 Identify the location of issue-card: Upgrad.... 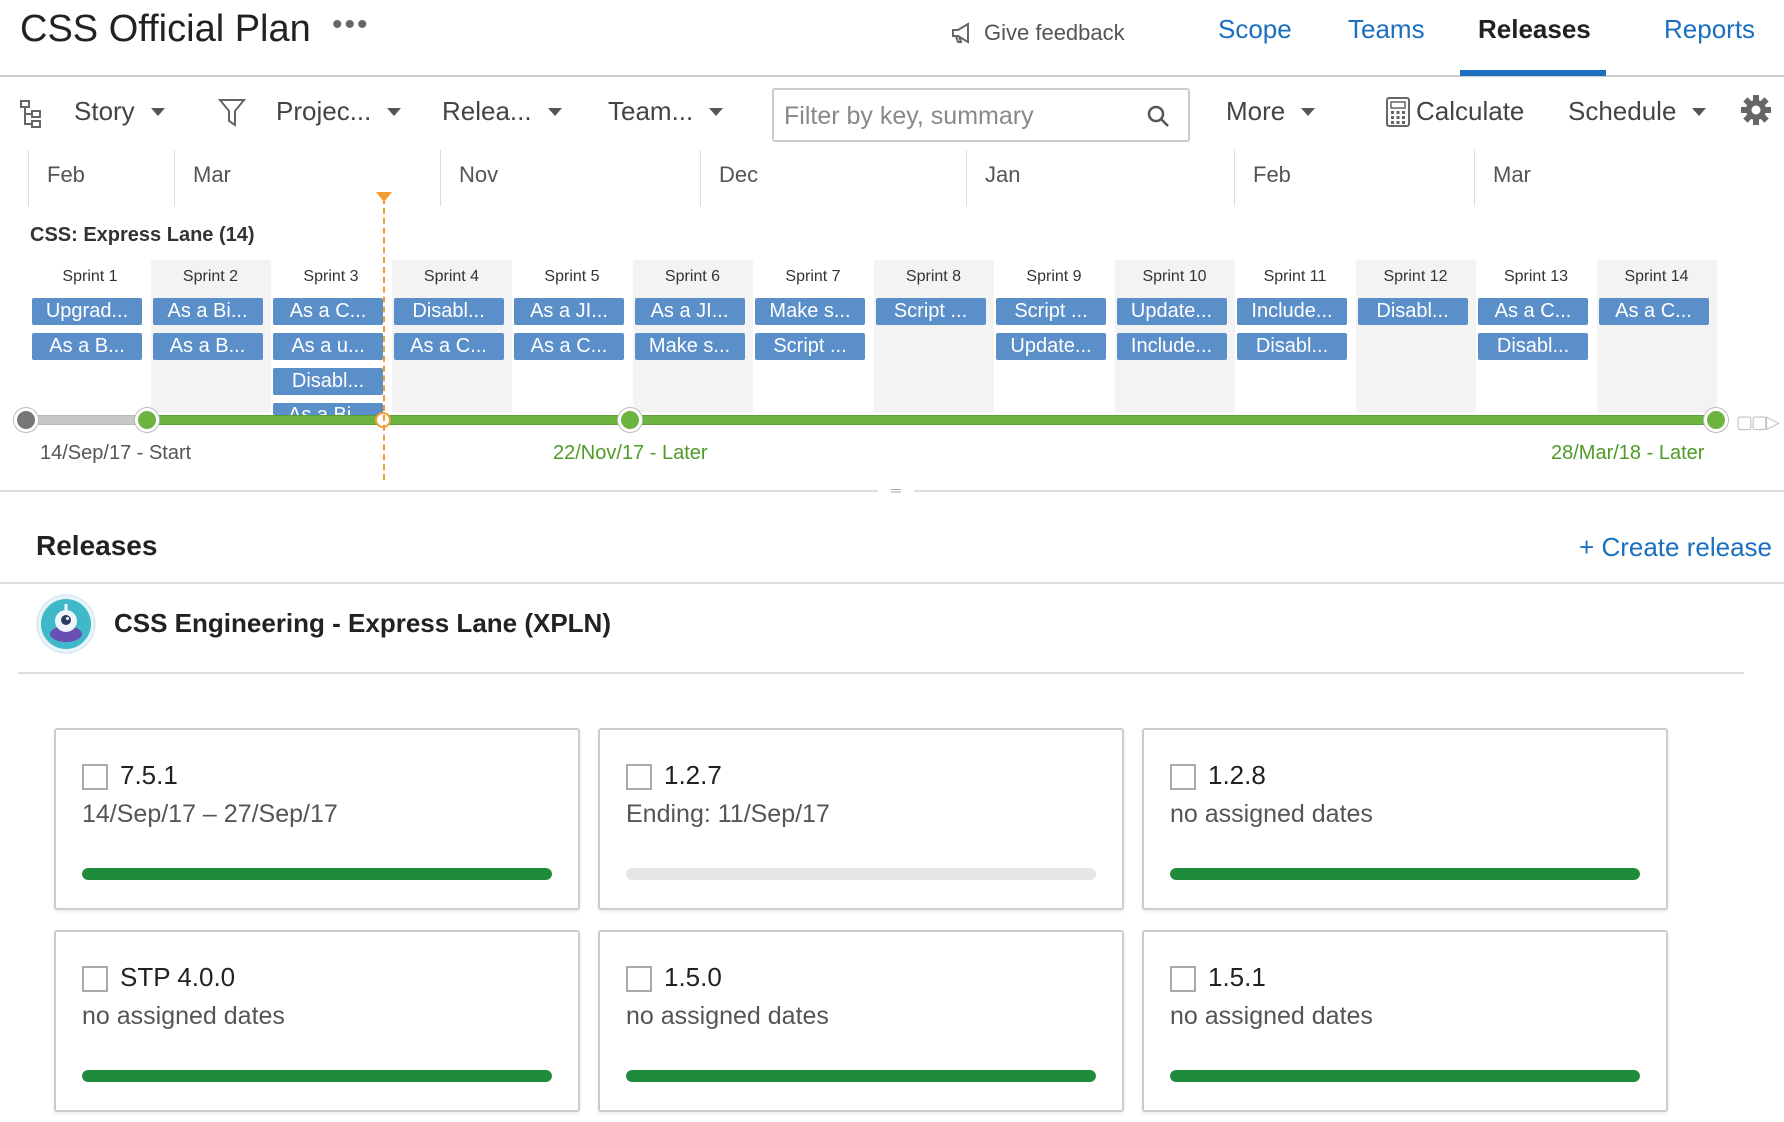
(87, 311).